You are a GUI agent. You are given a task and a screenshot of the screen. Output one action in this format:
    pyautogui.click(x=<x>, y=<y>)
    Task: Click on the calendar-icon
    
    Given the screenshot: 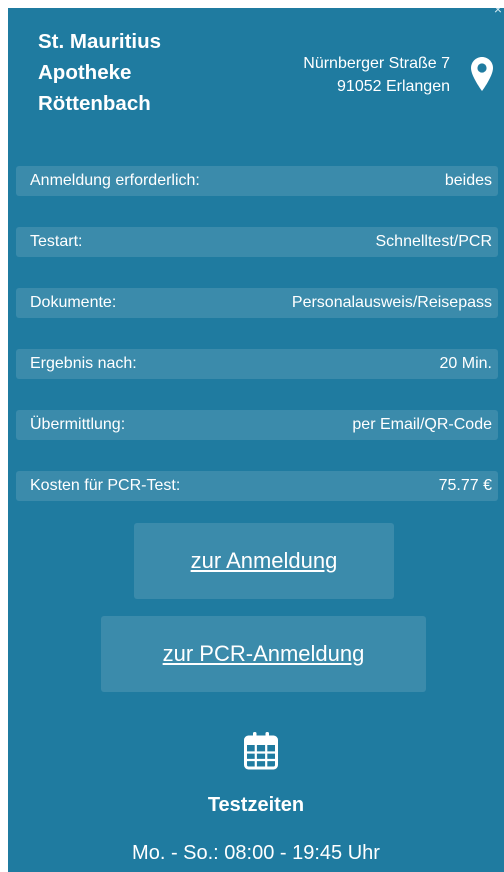 What is the action you would take?
    pyautogui.click(x=261, y=751)
    